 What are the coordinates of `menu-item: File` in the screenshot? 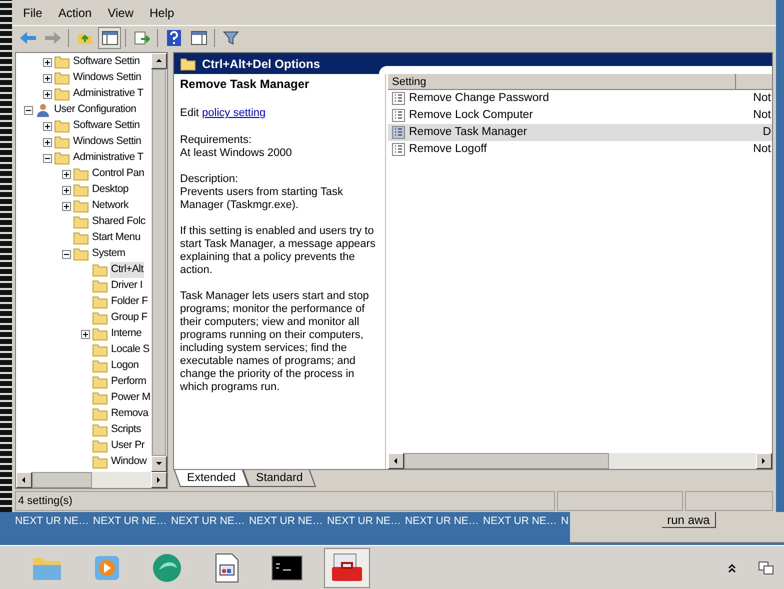 It's located at (32, 13).